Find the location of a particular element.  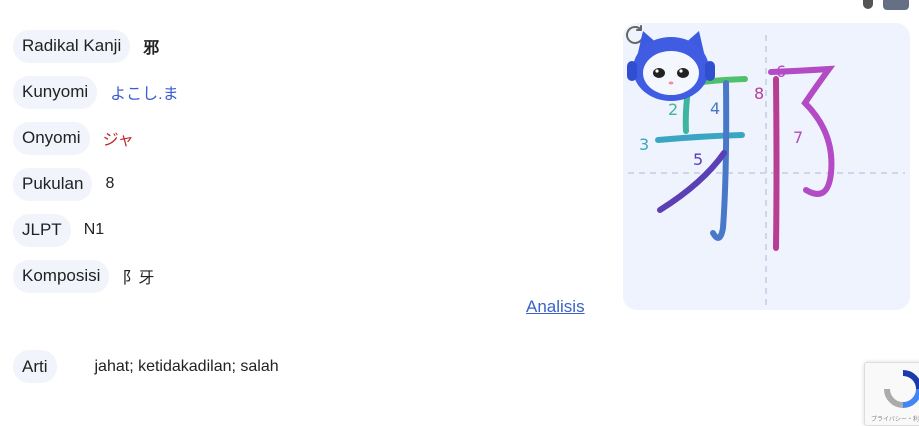

label-meaning: Arti is located at coordinates (35, 366).